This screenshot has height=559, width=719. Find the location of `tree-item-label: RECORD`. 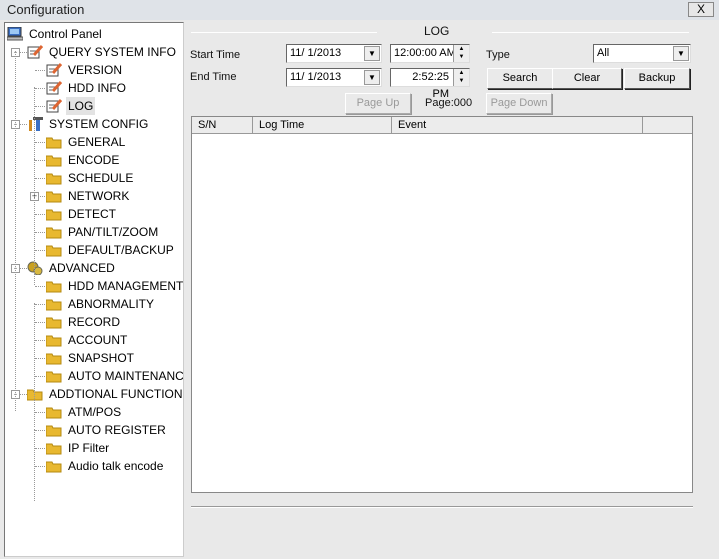

tree-item-label: RECORD is located at coordinates (94, 322).